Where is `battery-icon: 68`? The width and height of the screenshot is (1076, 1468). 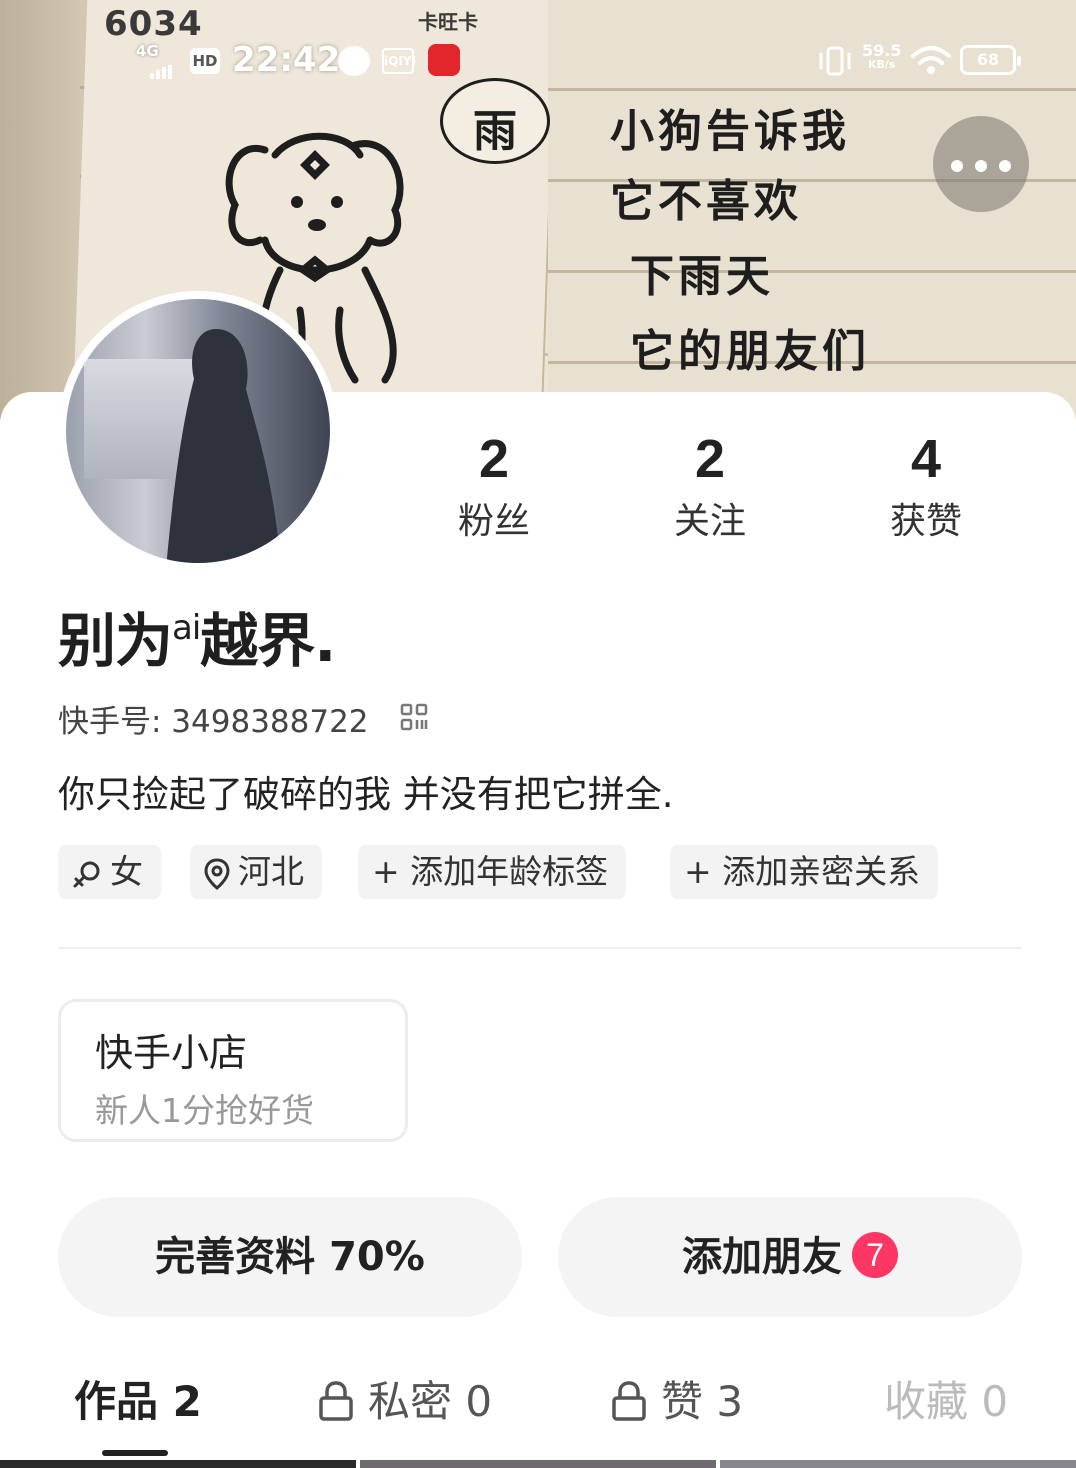
battery-icon: 68 is located at coordinates (990, 60).